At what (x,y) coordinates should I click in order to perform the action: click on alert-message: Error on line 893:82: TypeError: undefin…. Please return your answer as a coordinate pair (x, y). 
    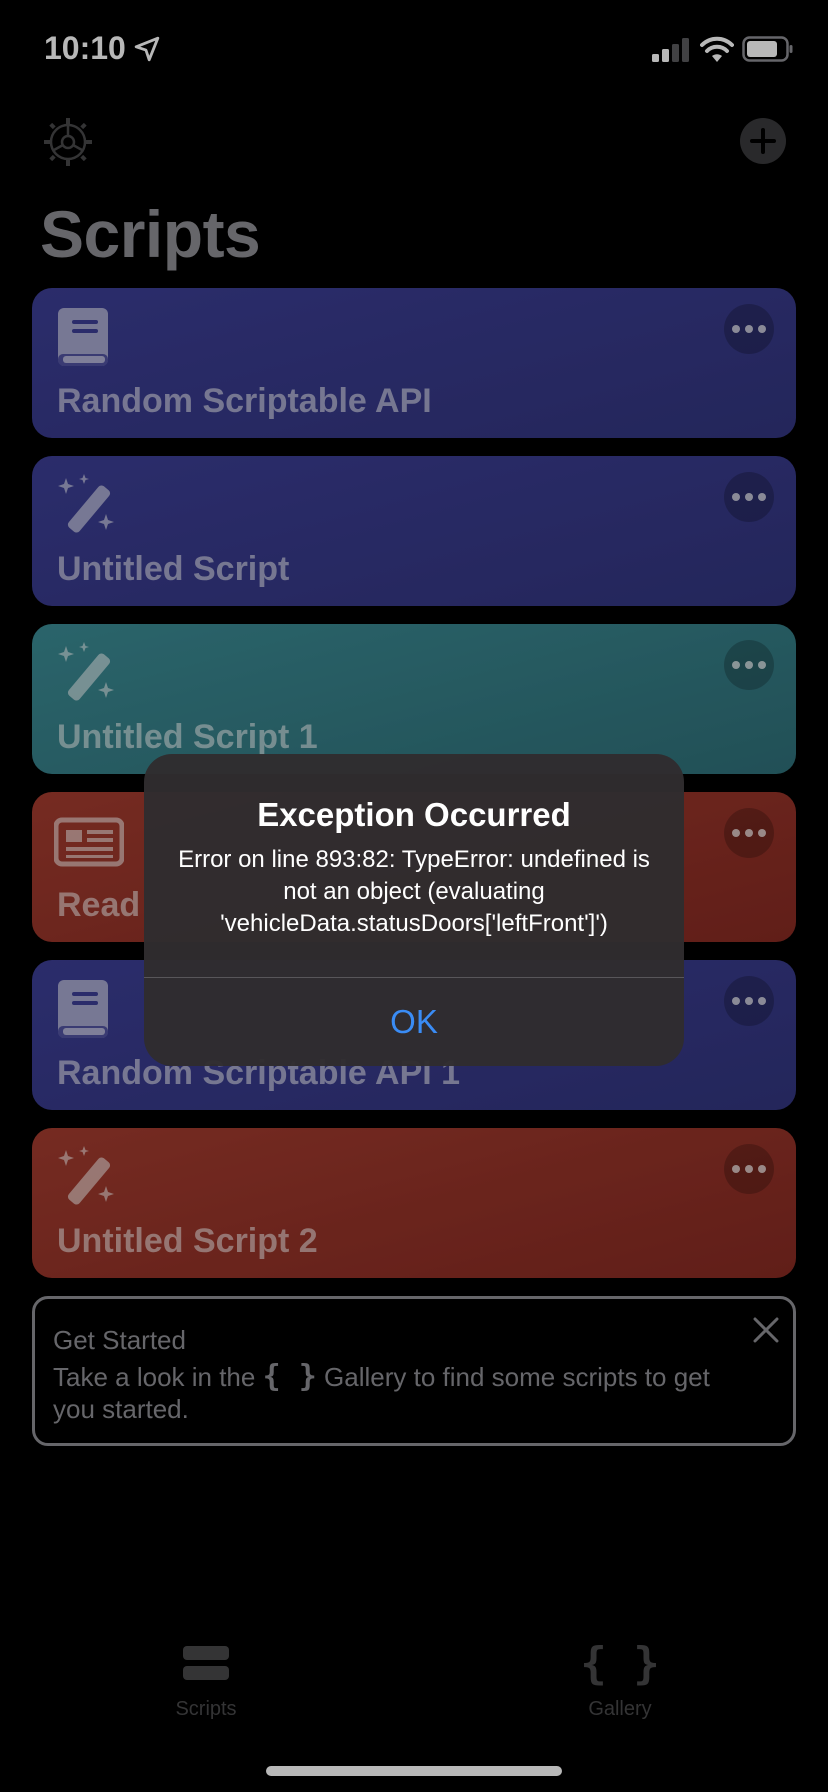
    Looking at the image, I should click on (414, 891).